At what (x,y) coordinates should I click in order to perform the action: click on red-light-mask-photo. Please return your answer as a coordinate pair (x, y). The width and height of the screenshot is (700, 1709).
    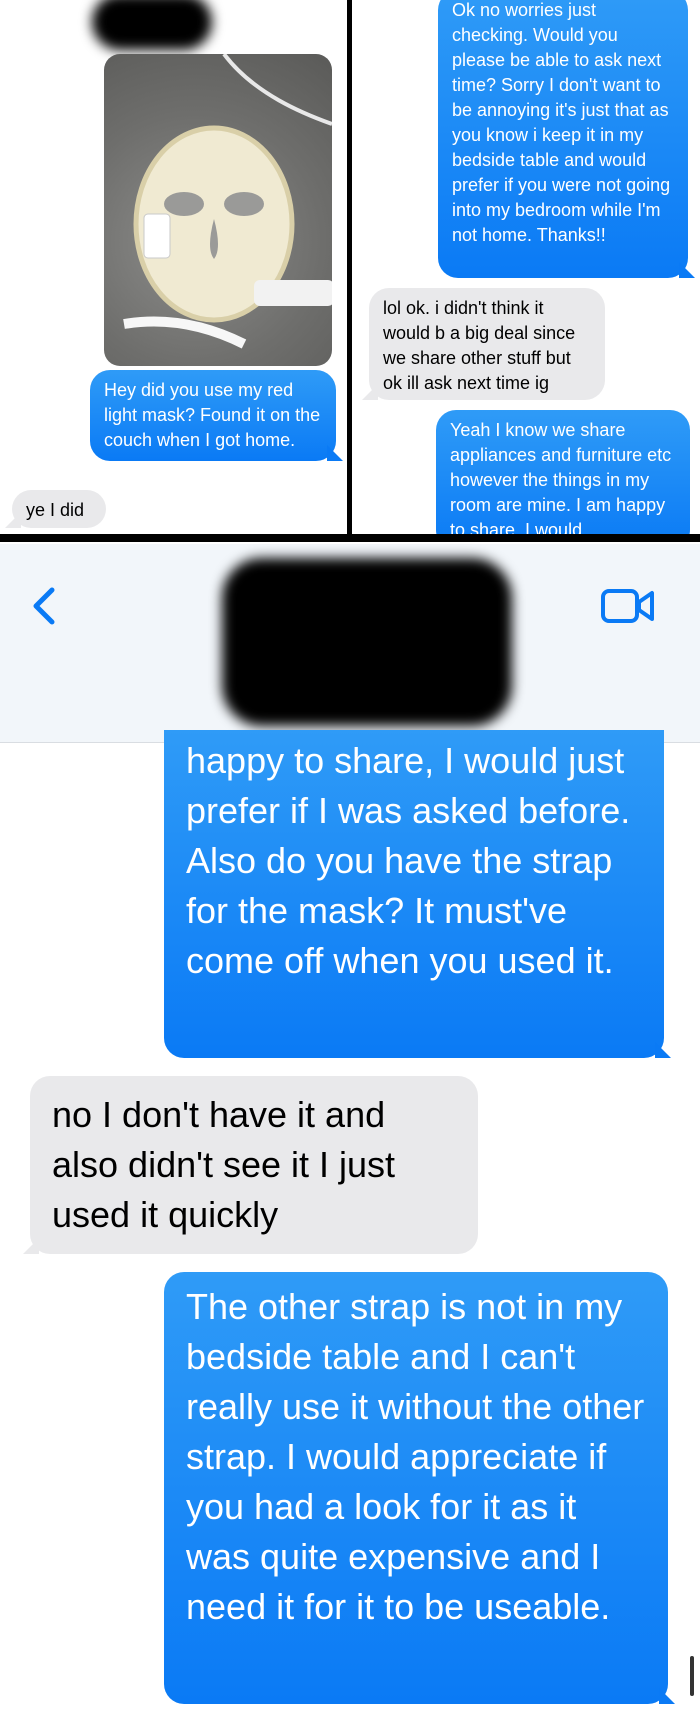
    Looking at the image, I should click on (218, 210).